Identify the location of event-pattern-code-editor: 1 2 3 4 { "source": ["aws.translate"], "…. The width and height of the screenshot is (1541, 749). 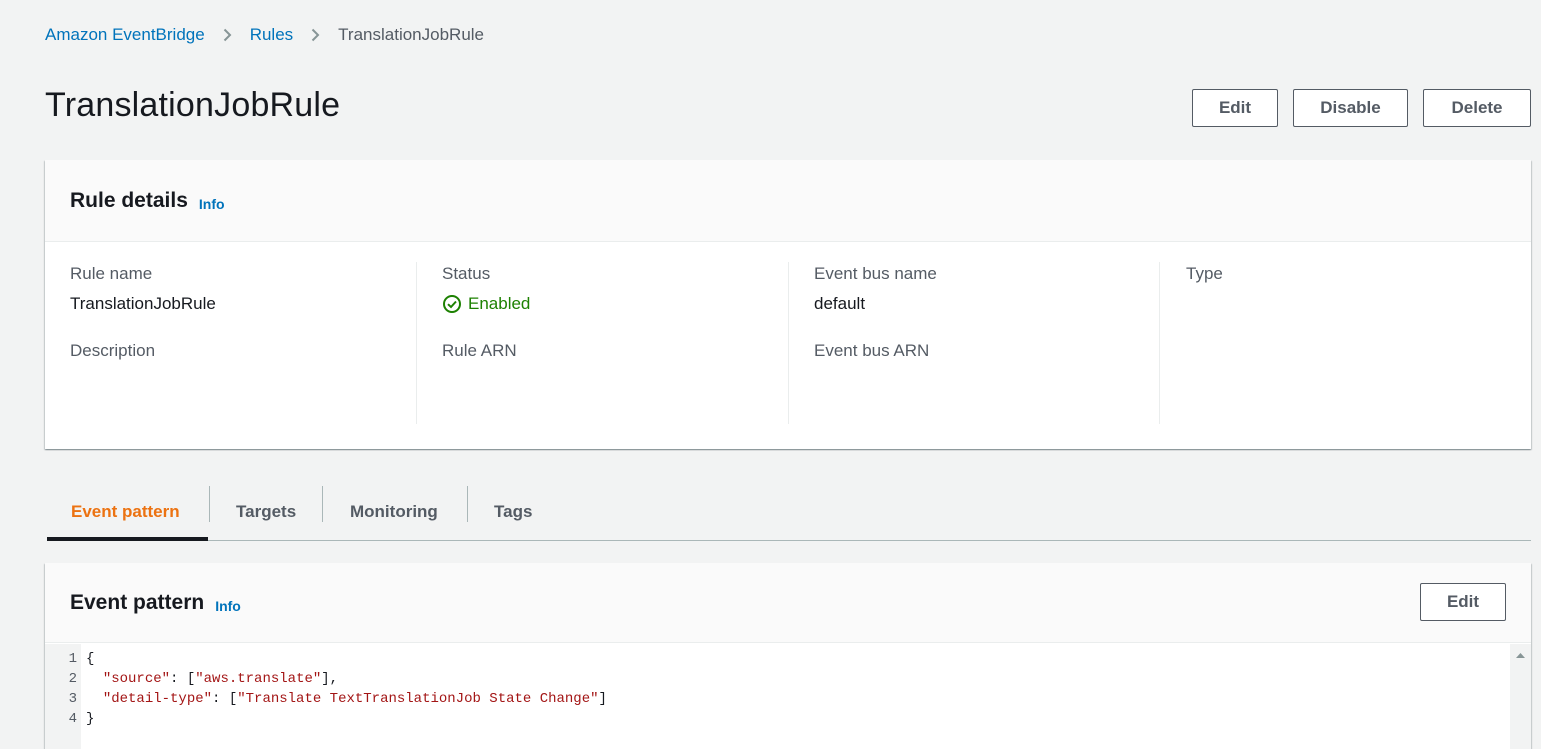
(788, 696).